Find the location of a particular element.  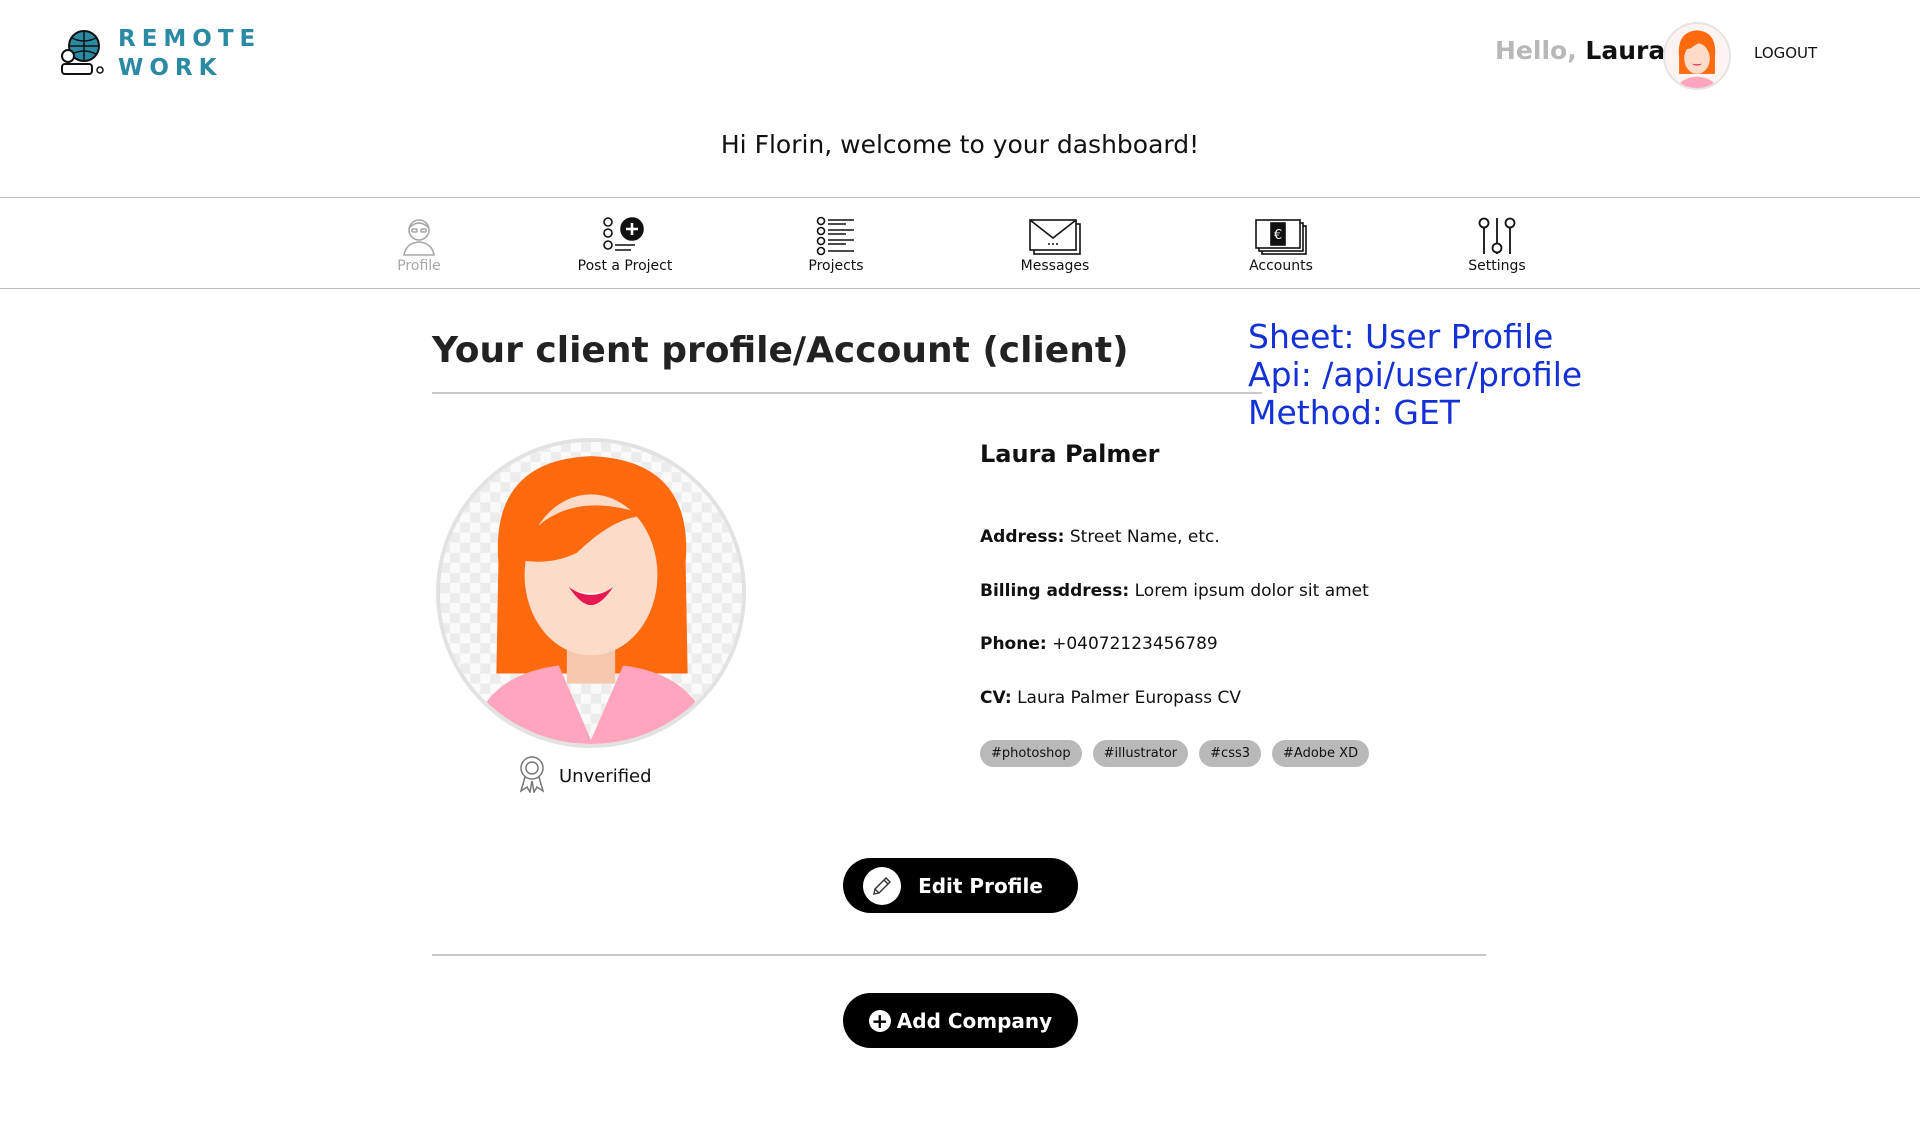

nav-label-accounts: Accounts is located at coordinates (1281, 266).